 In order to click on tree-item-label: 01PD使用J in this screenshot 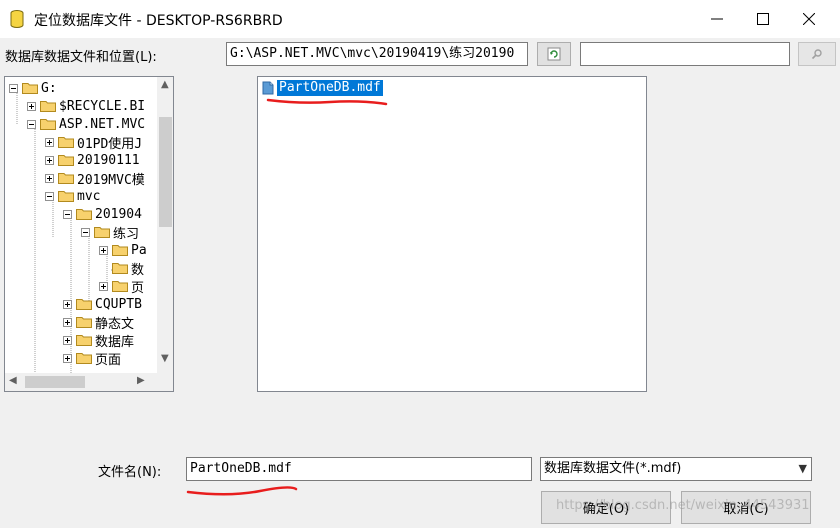, I will do `click(110, 144)`.